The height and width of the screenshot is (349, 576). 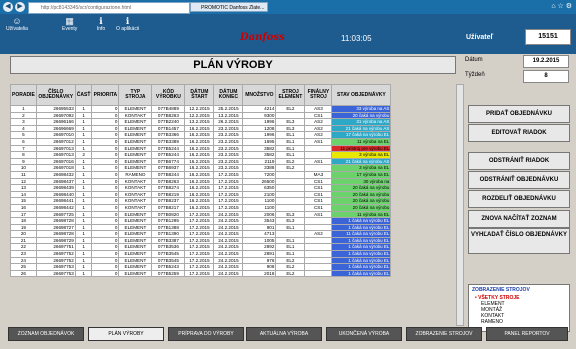 I want to click on table-cell: 26697752, so click(x=55, y=254).